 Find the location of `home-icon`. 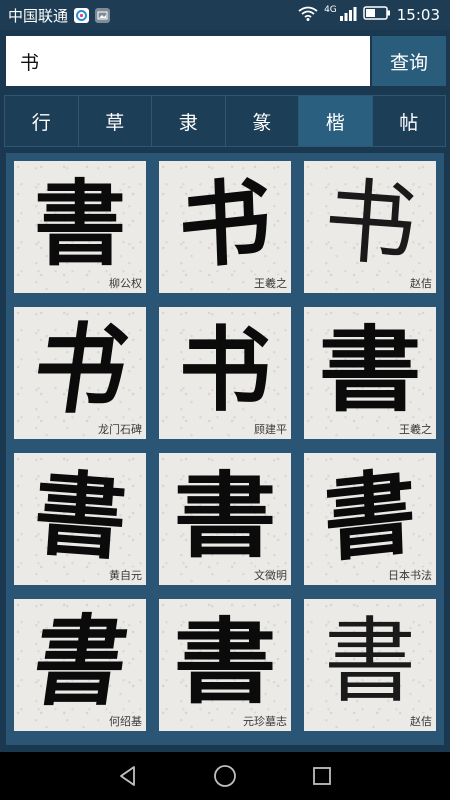

home-icon is located at coordinates (225, 776).